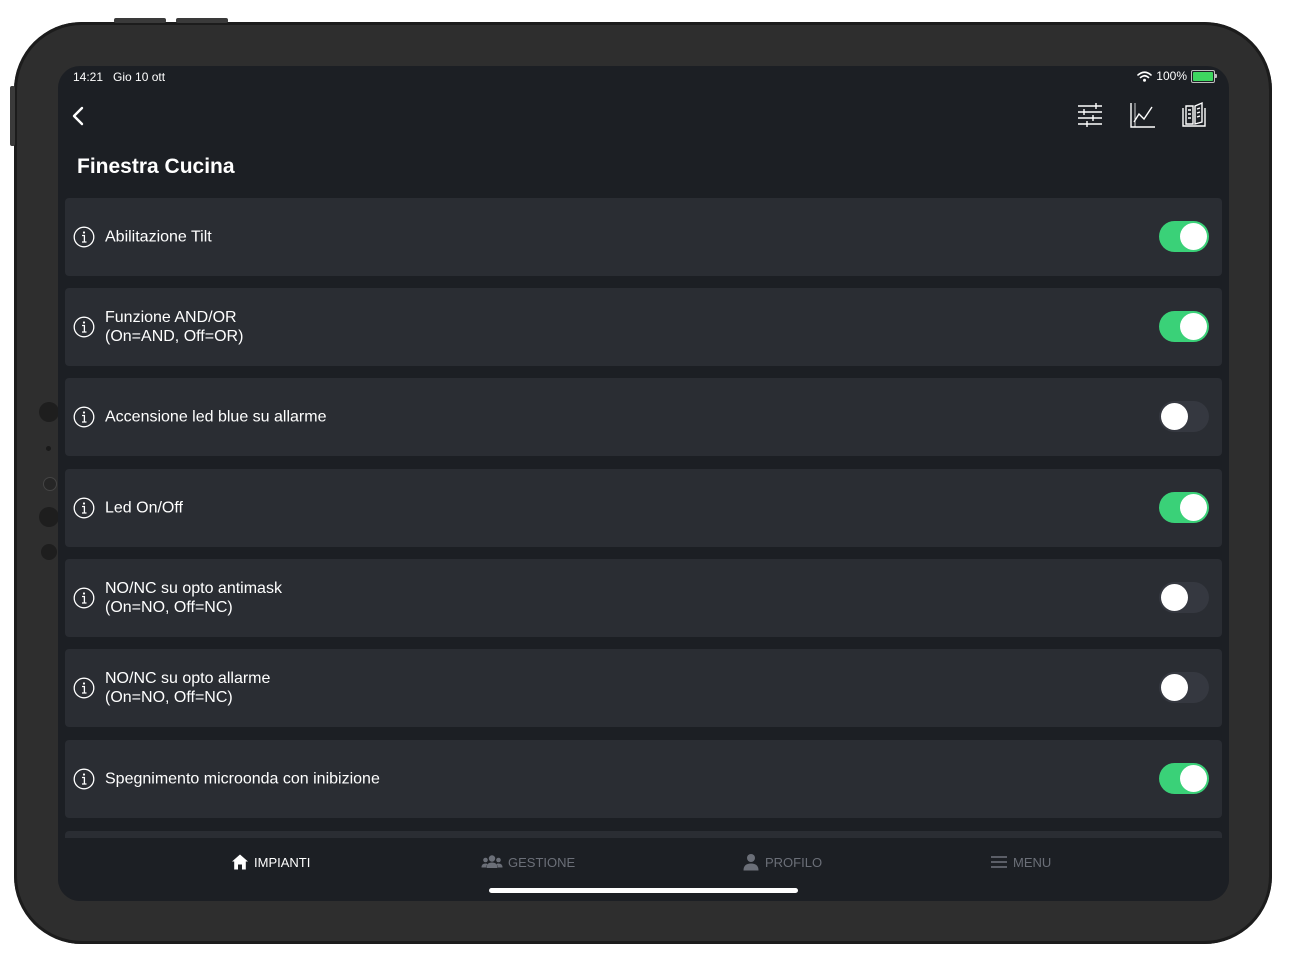 The width and height of the screenshot is (1292, 967). Describe the element at coordinates (542, 862) in the screenshot. I see `tab-label: GESTIONE` at that location.